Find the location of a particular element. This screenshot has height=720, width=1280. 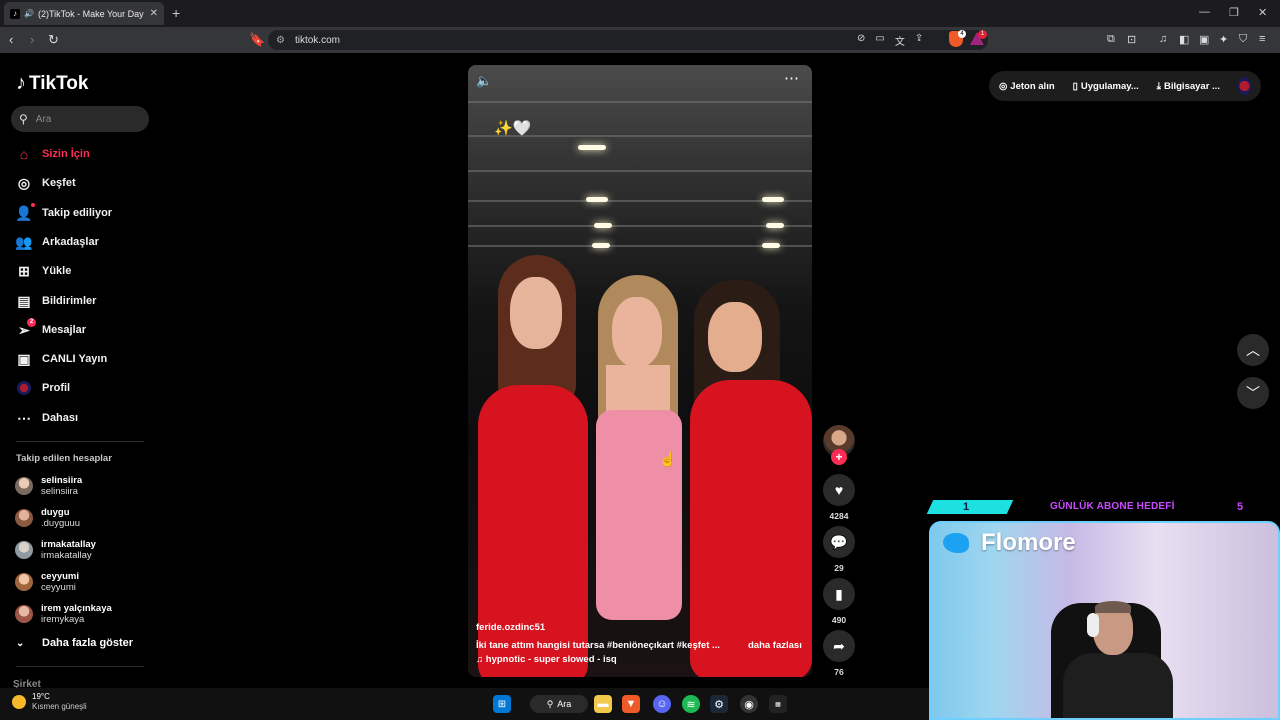

save-action: ▮ 490 is located at coordinates (839, 601).